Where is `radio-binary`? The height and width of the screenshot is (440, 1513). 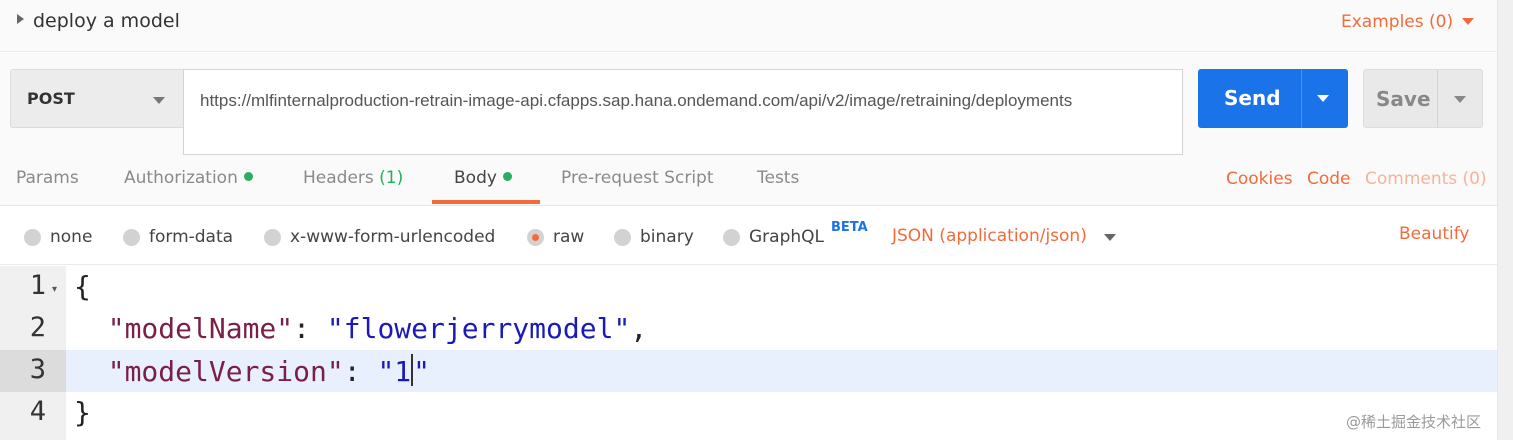 radio-binary is located at coordinates (622, 237).